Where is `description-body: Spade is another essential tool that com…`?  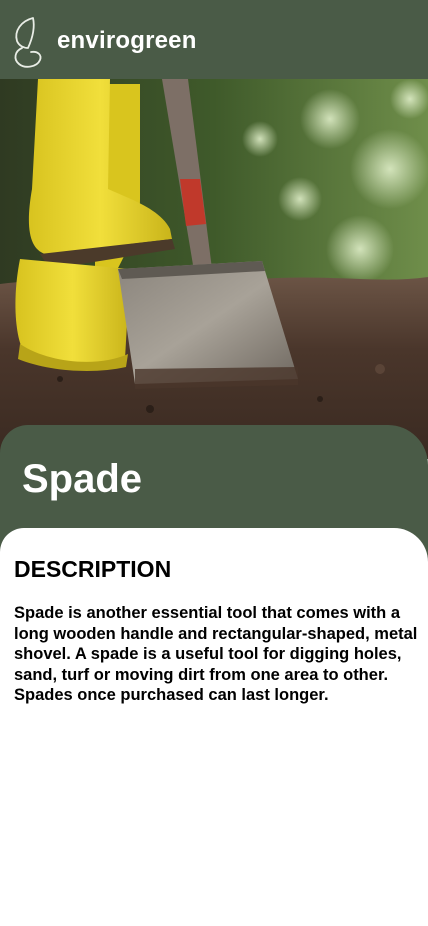
description-body: Spade is another essential tool that com… is located at coordinates (216, 654).